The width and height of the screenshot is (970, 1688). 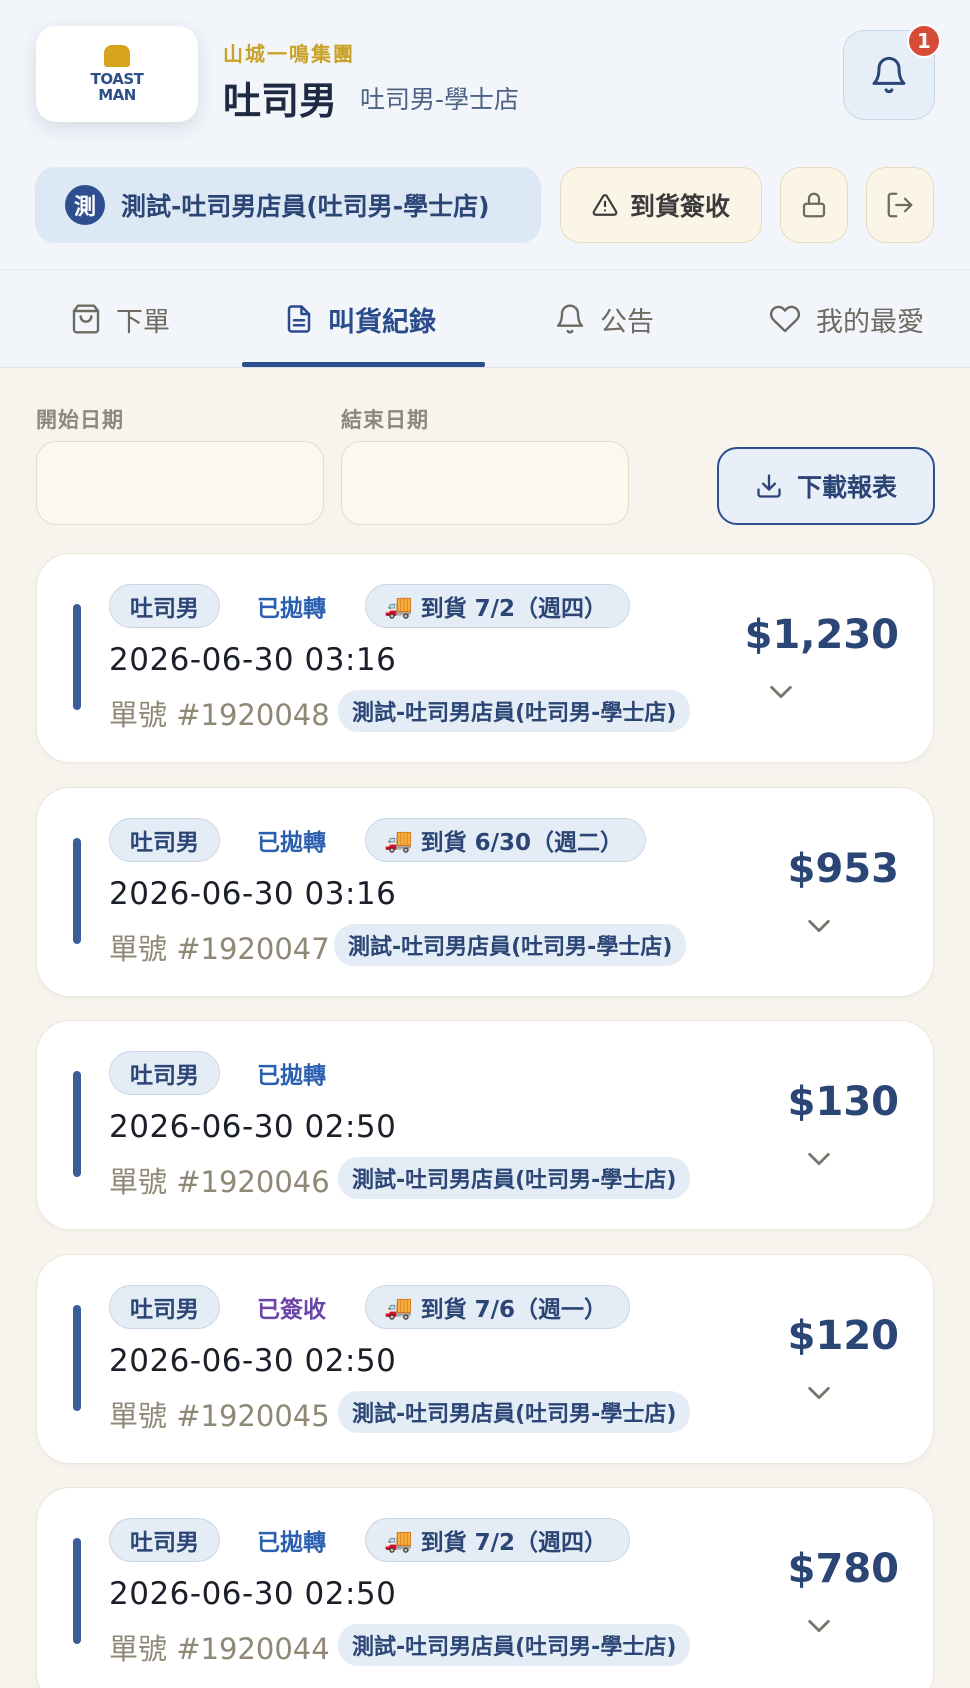 I want to click on tab-announcements: 公告, so click(x=604, y=319).